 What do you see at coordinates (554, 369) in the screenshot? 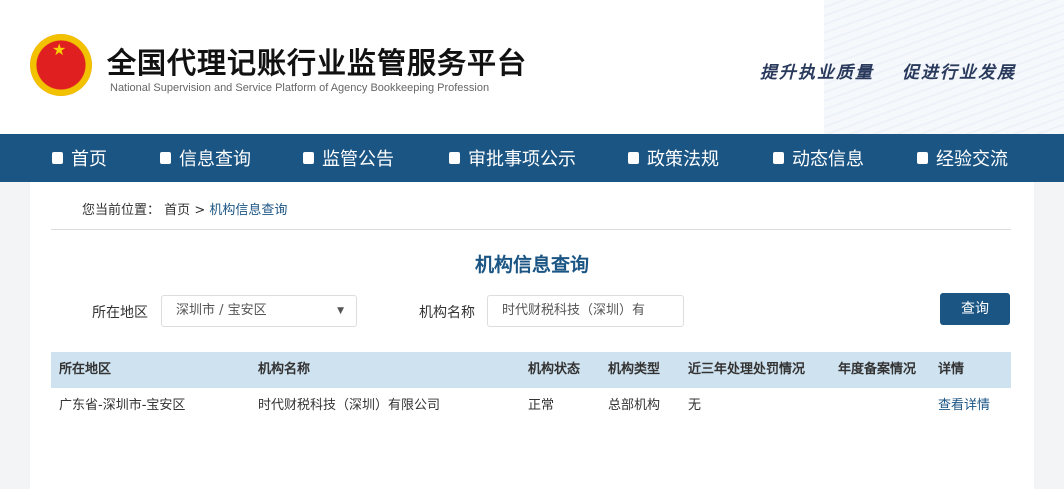
I see `col-status: 机构状态` at bounding box center [554, 369].